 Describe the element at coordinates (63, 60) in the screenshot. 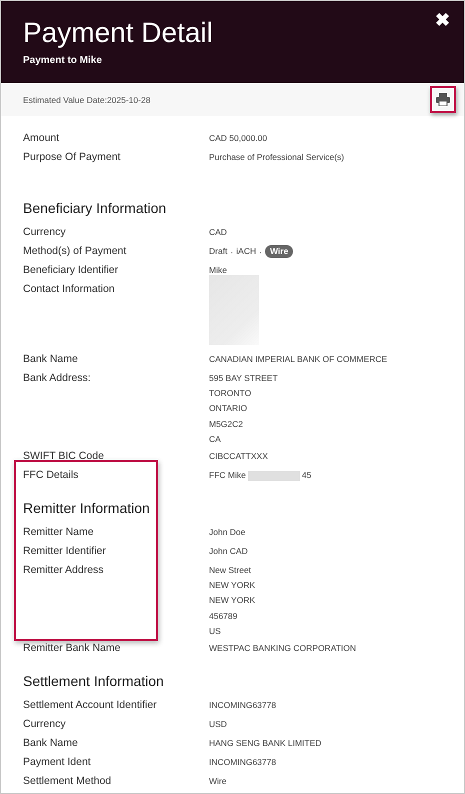

I see `dialog-subtitle: Payment to Mike` at that location.